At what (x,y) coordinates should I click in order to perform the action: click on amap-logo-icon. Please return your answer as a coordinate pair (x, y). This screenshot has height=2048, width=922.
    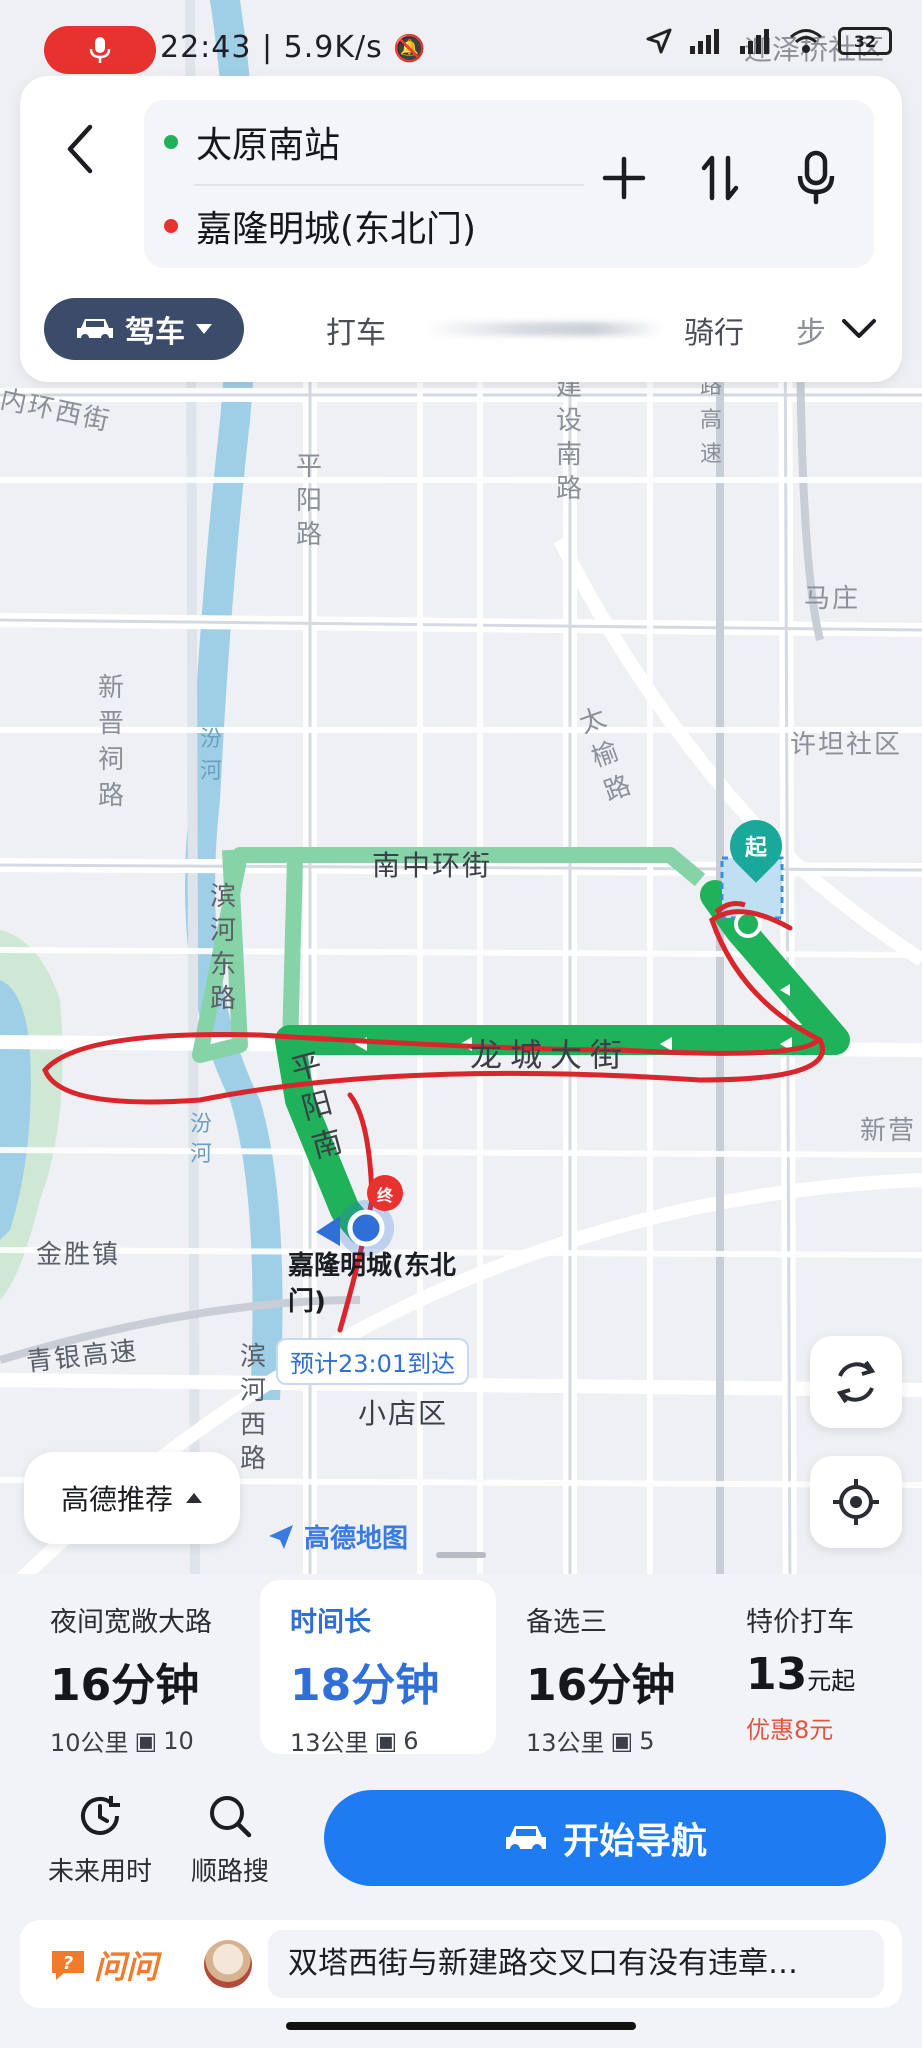
    Looking at the image, I should click on (281, 1536).